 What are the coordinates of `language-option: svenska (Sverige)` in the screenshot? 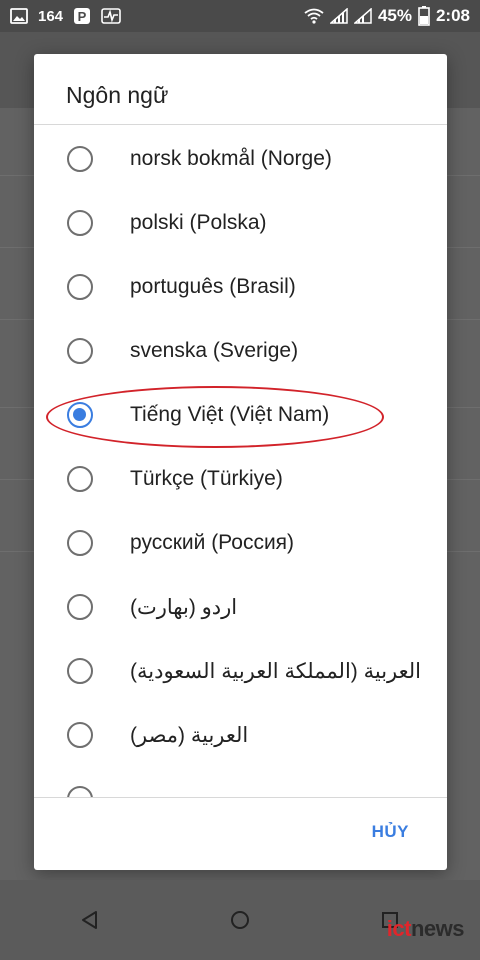 It's located at (240, 351).